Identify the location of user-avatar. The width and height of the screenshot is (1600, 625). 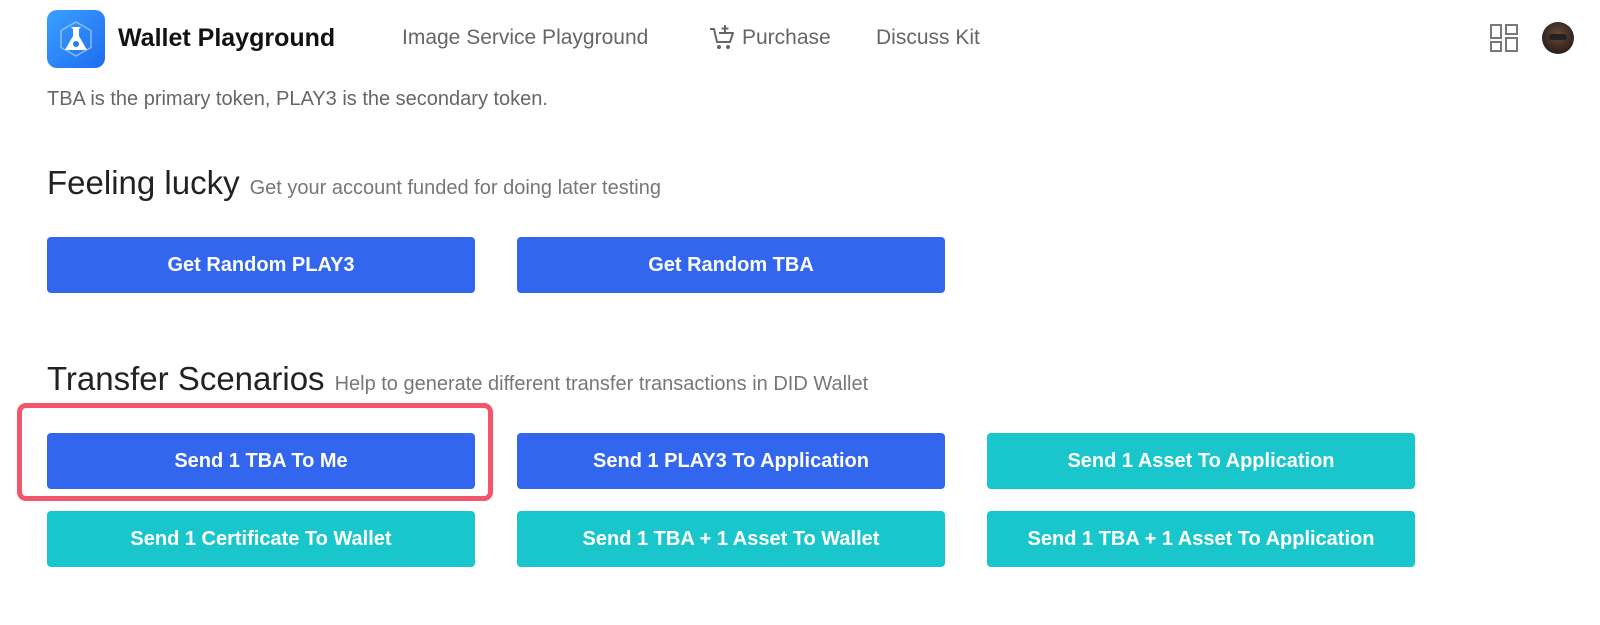
(1558, 38).